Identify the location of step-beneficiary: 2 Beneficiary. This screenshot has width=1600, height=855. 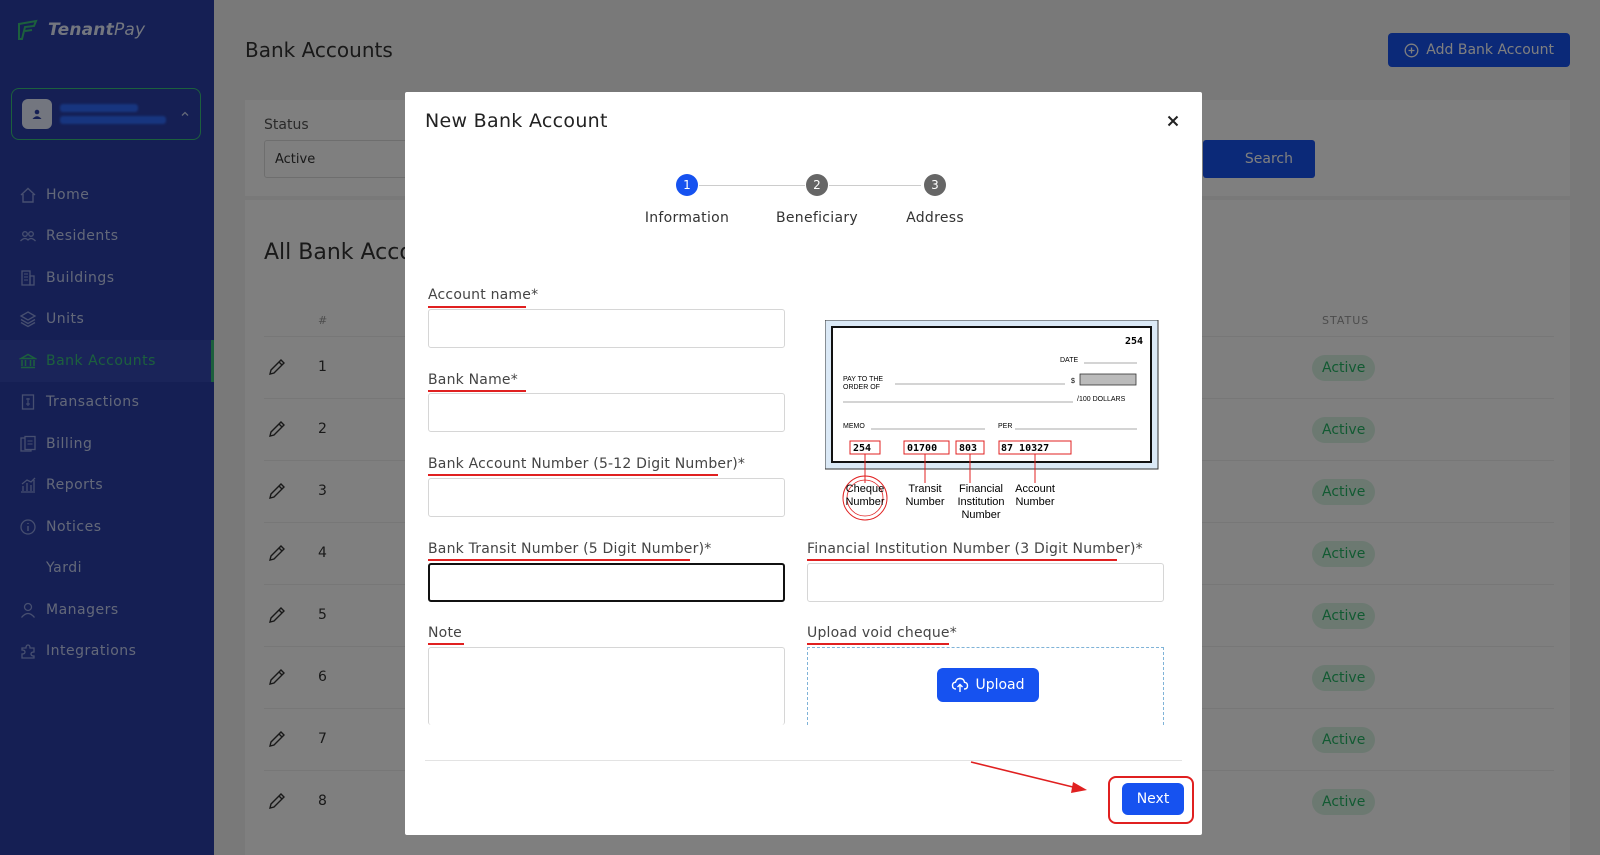
(817, 200).